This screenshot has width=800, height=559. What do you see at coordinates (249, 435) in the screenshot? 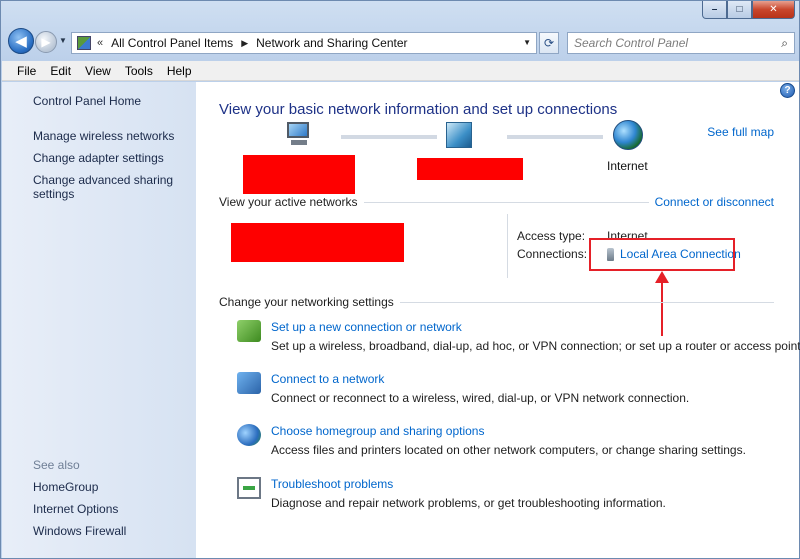
I see `homegroup-icon` at bounding box center [249, 435].